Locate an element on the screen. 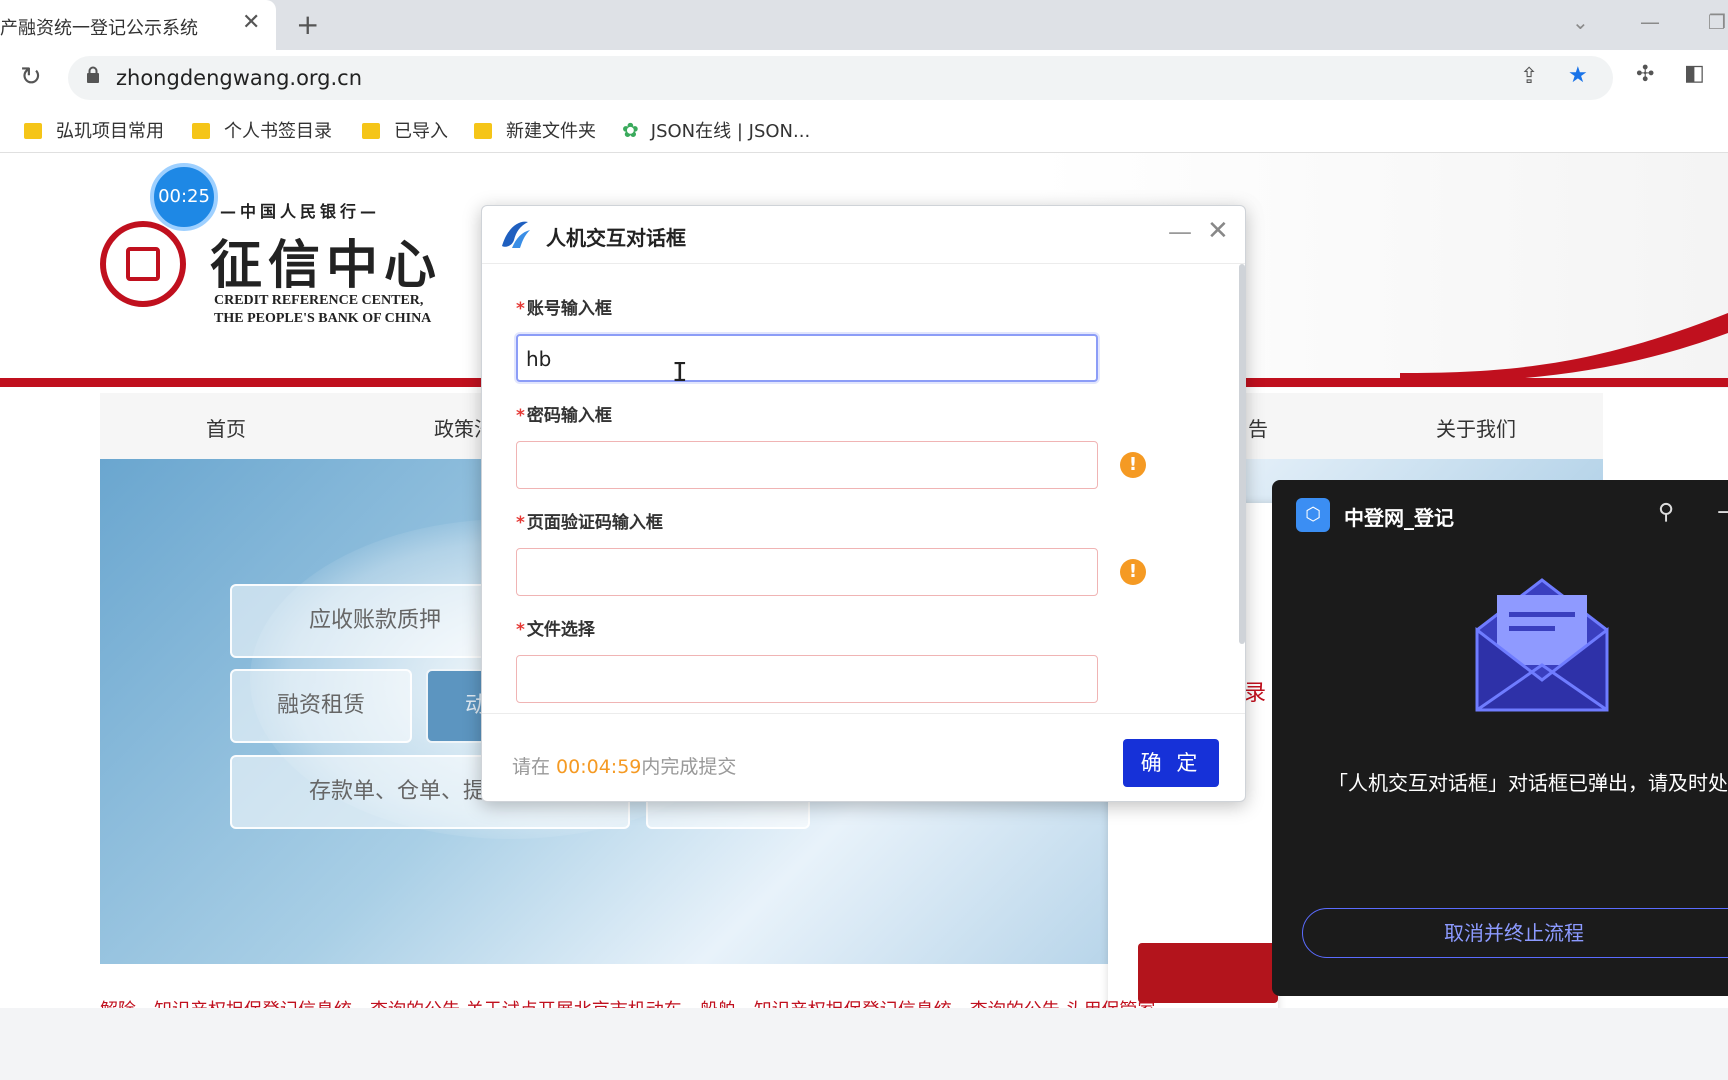  bookmark-label: 新建文件夹 is located at coordinates (551, 131).